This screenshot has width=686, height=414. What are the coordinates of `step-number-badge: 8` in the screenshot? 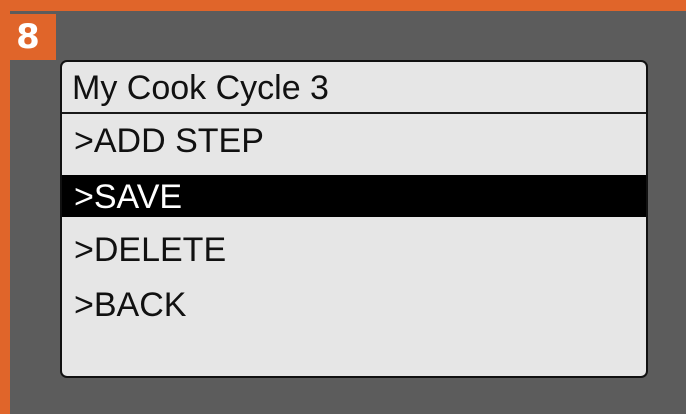 It's located at (28, 37).